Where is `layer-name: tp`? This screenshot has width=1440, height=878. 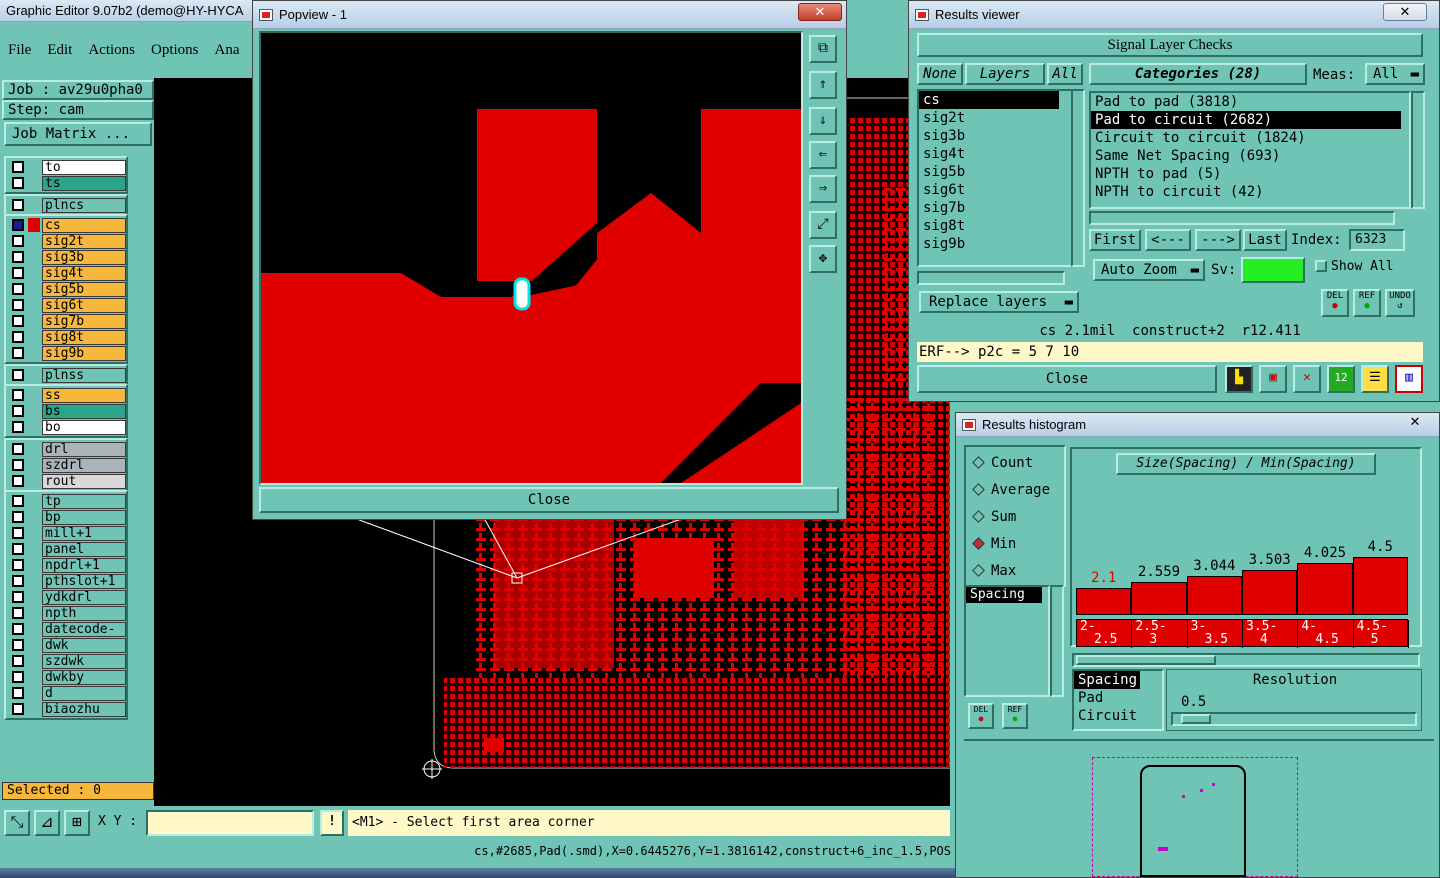
layer-name: tp is located at coordinates (84, 501).